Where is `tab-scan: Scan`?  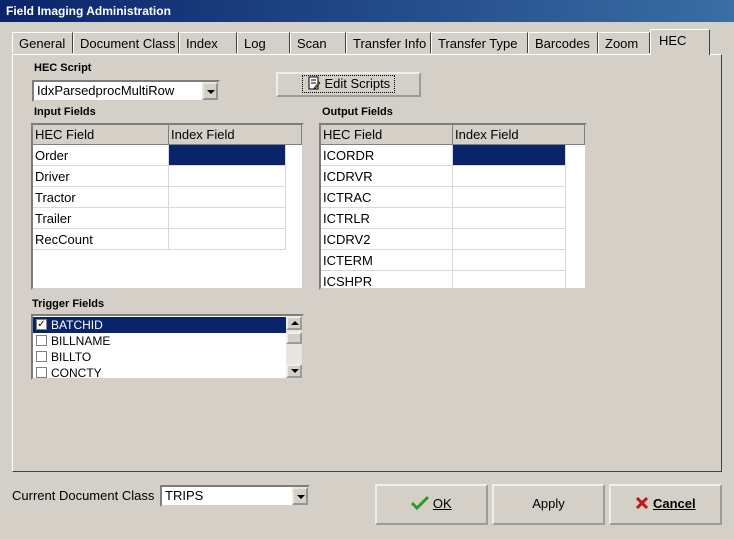 tab-scan: Scan is located at coordinates (318, 42).